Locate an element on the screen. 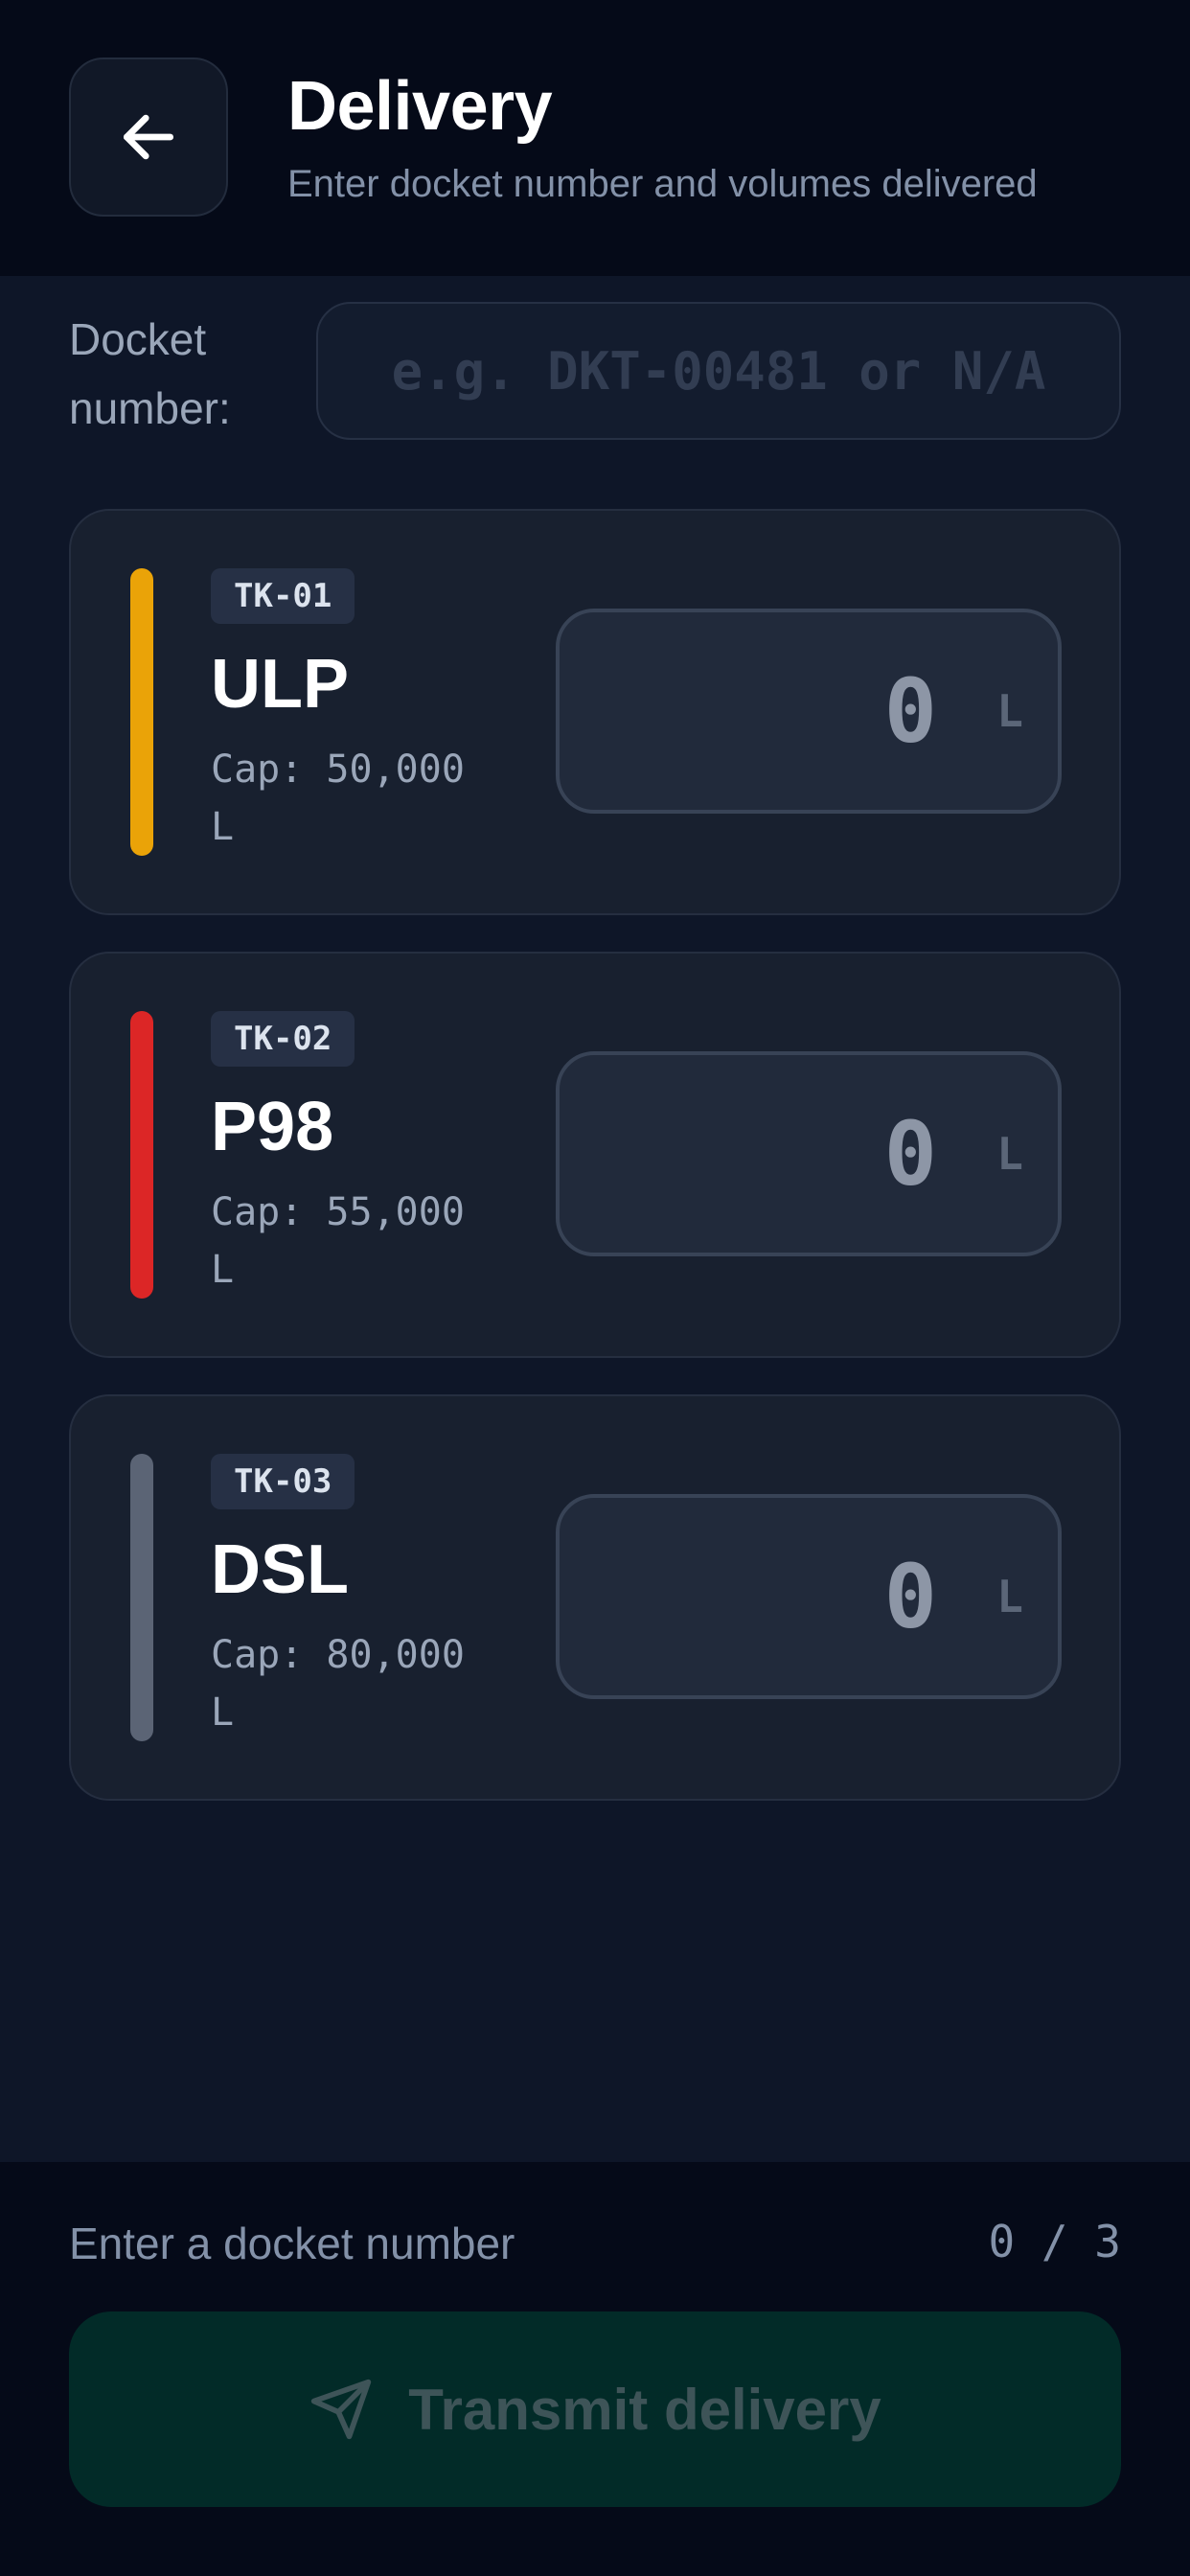 The width and height of the screenshot is (1190, 2576). send-icon is located at coordinates (342, 2409).